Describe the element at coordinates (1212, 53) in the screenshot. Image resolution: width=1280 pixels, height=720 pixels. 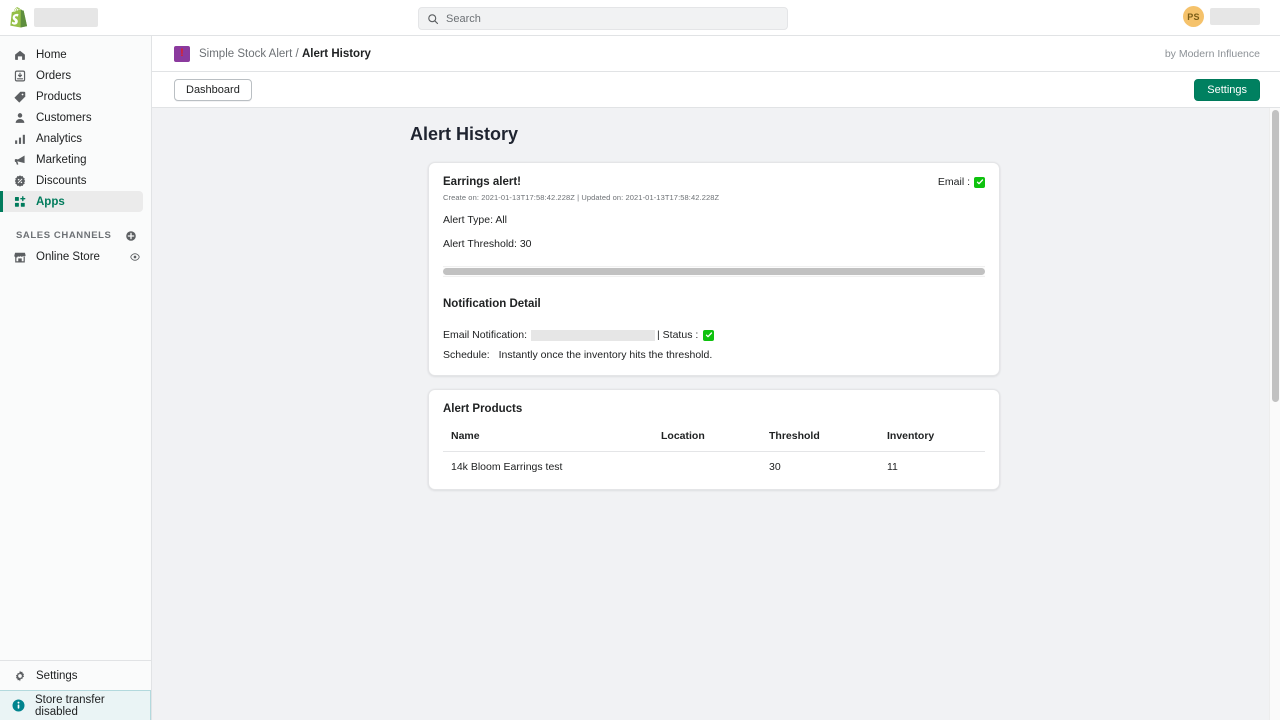
I see `app-byline: by Modern Influence` at that location.